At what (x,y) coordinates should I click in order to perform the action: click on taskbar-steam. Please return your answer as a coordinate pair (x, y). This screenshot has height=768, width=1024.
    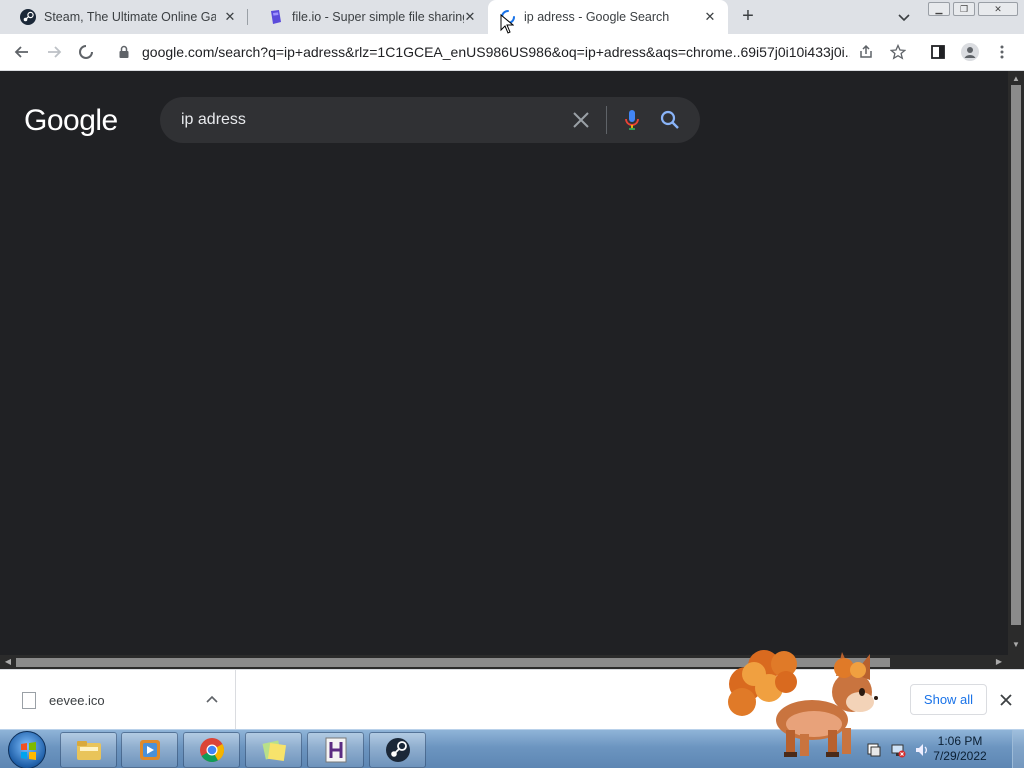
    Looking at the image, I should click on (397, 750).